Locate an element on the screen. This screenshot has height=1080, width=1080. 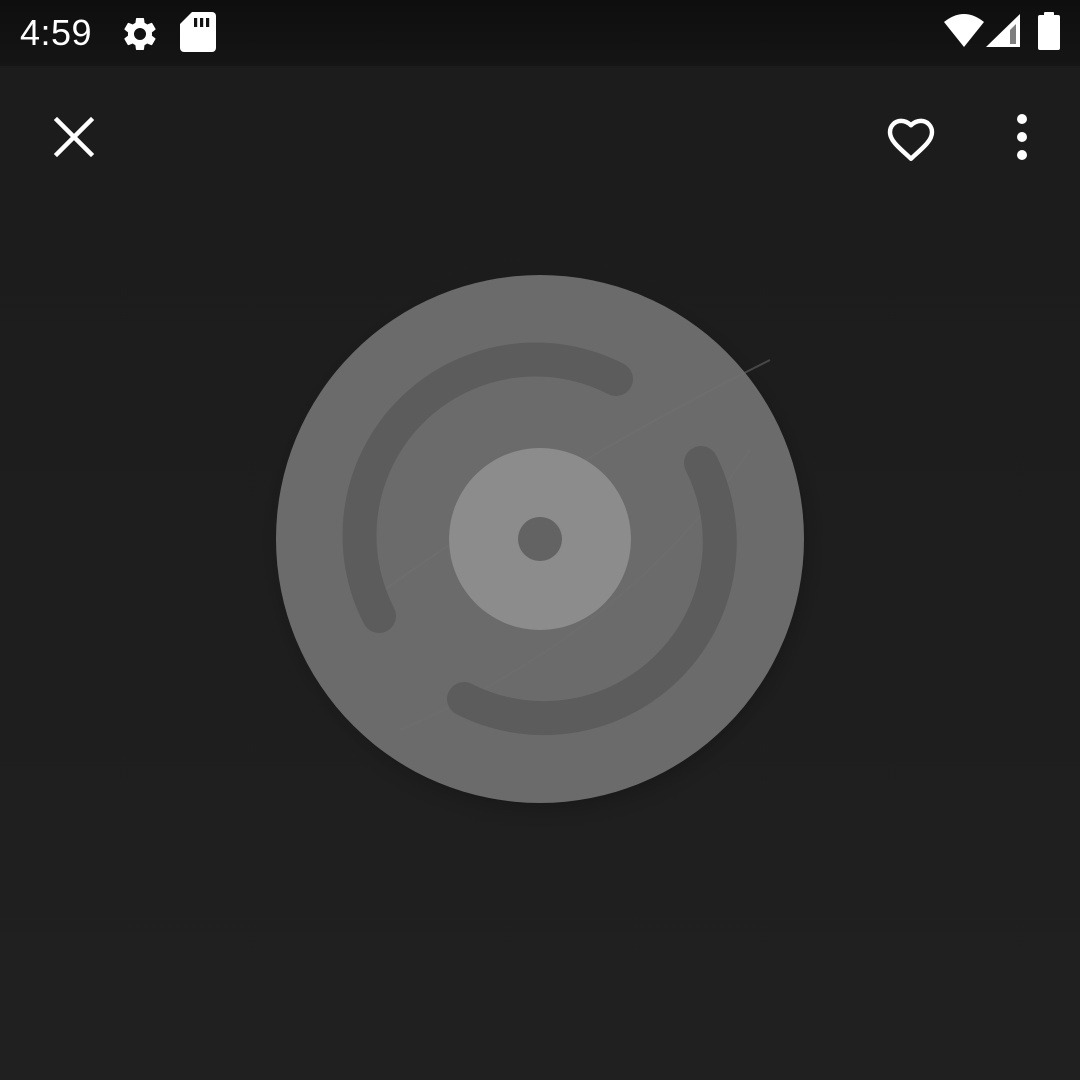
settings-icon is located at coordinates (140, 33).